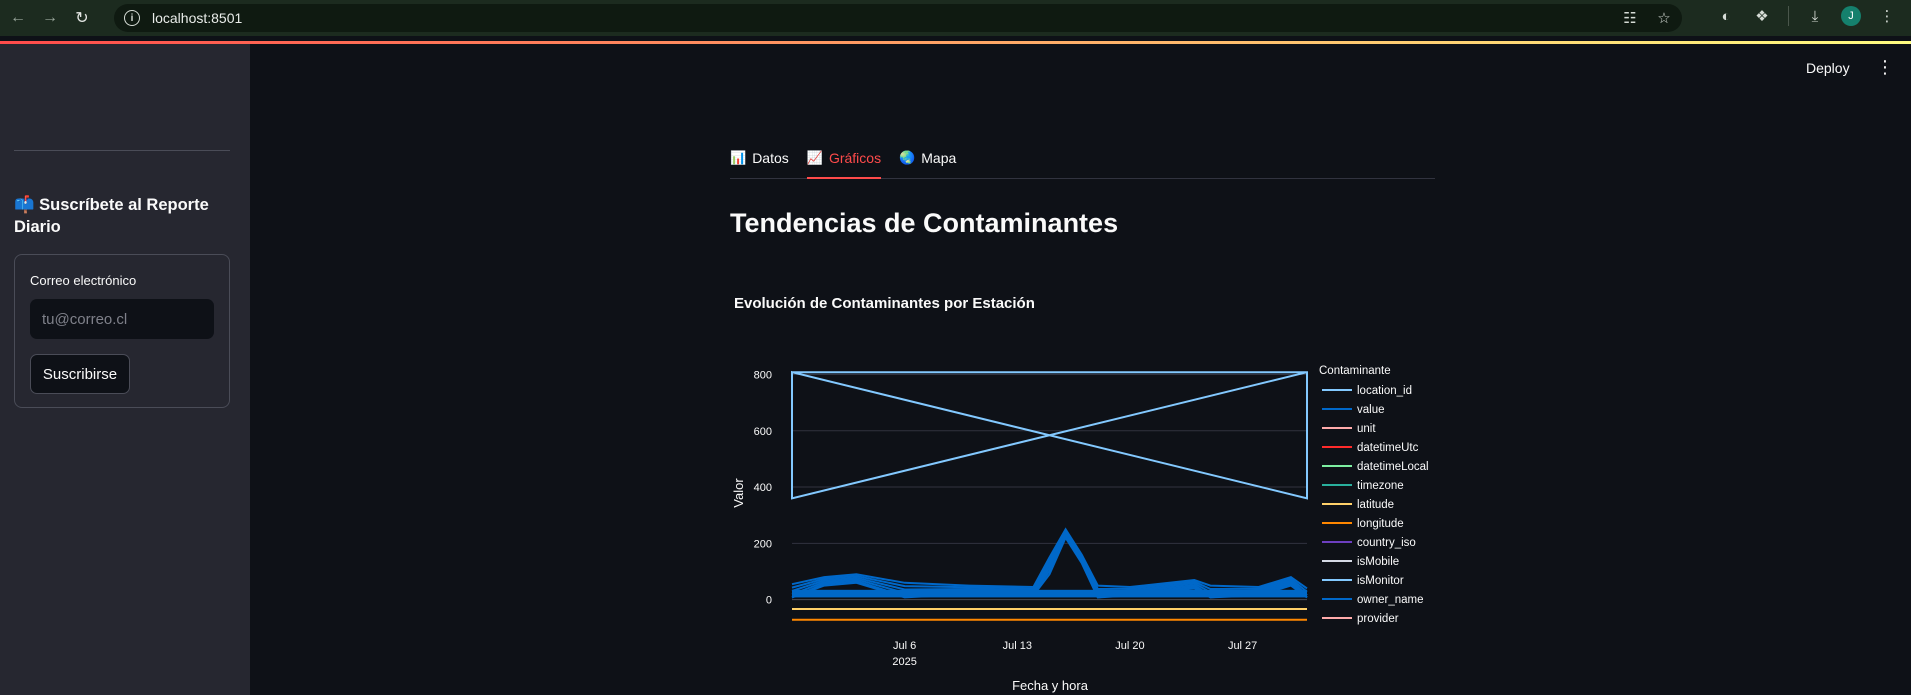 Image resolution: width=1911 pixels, height=695 pixels. I want to click on legend-item-label: isMobile, so click(1378, 562).